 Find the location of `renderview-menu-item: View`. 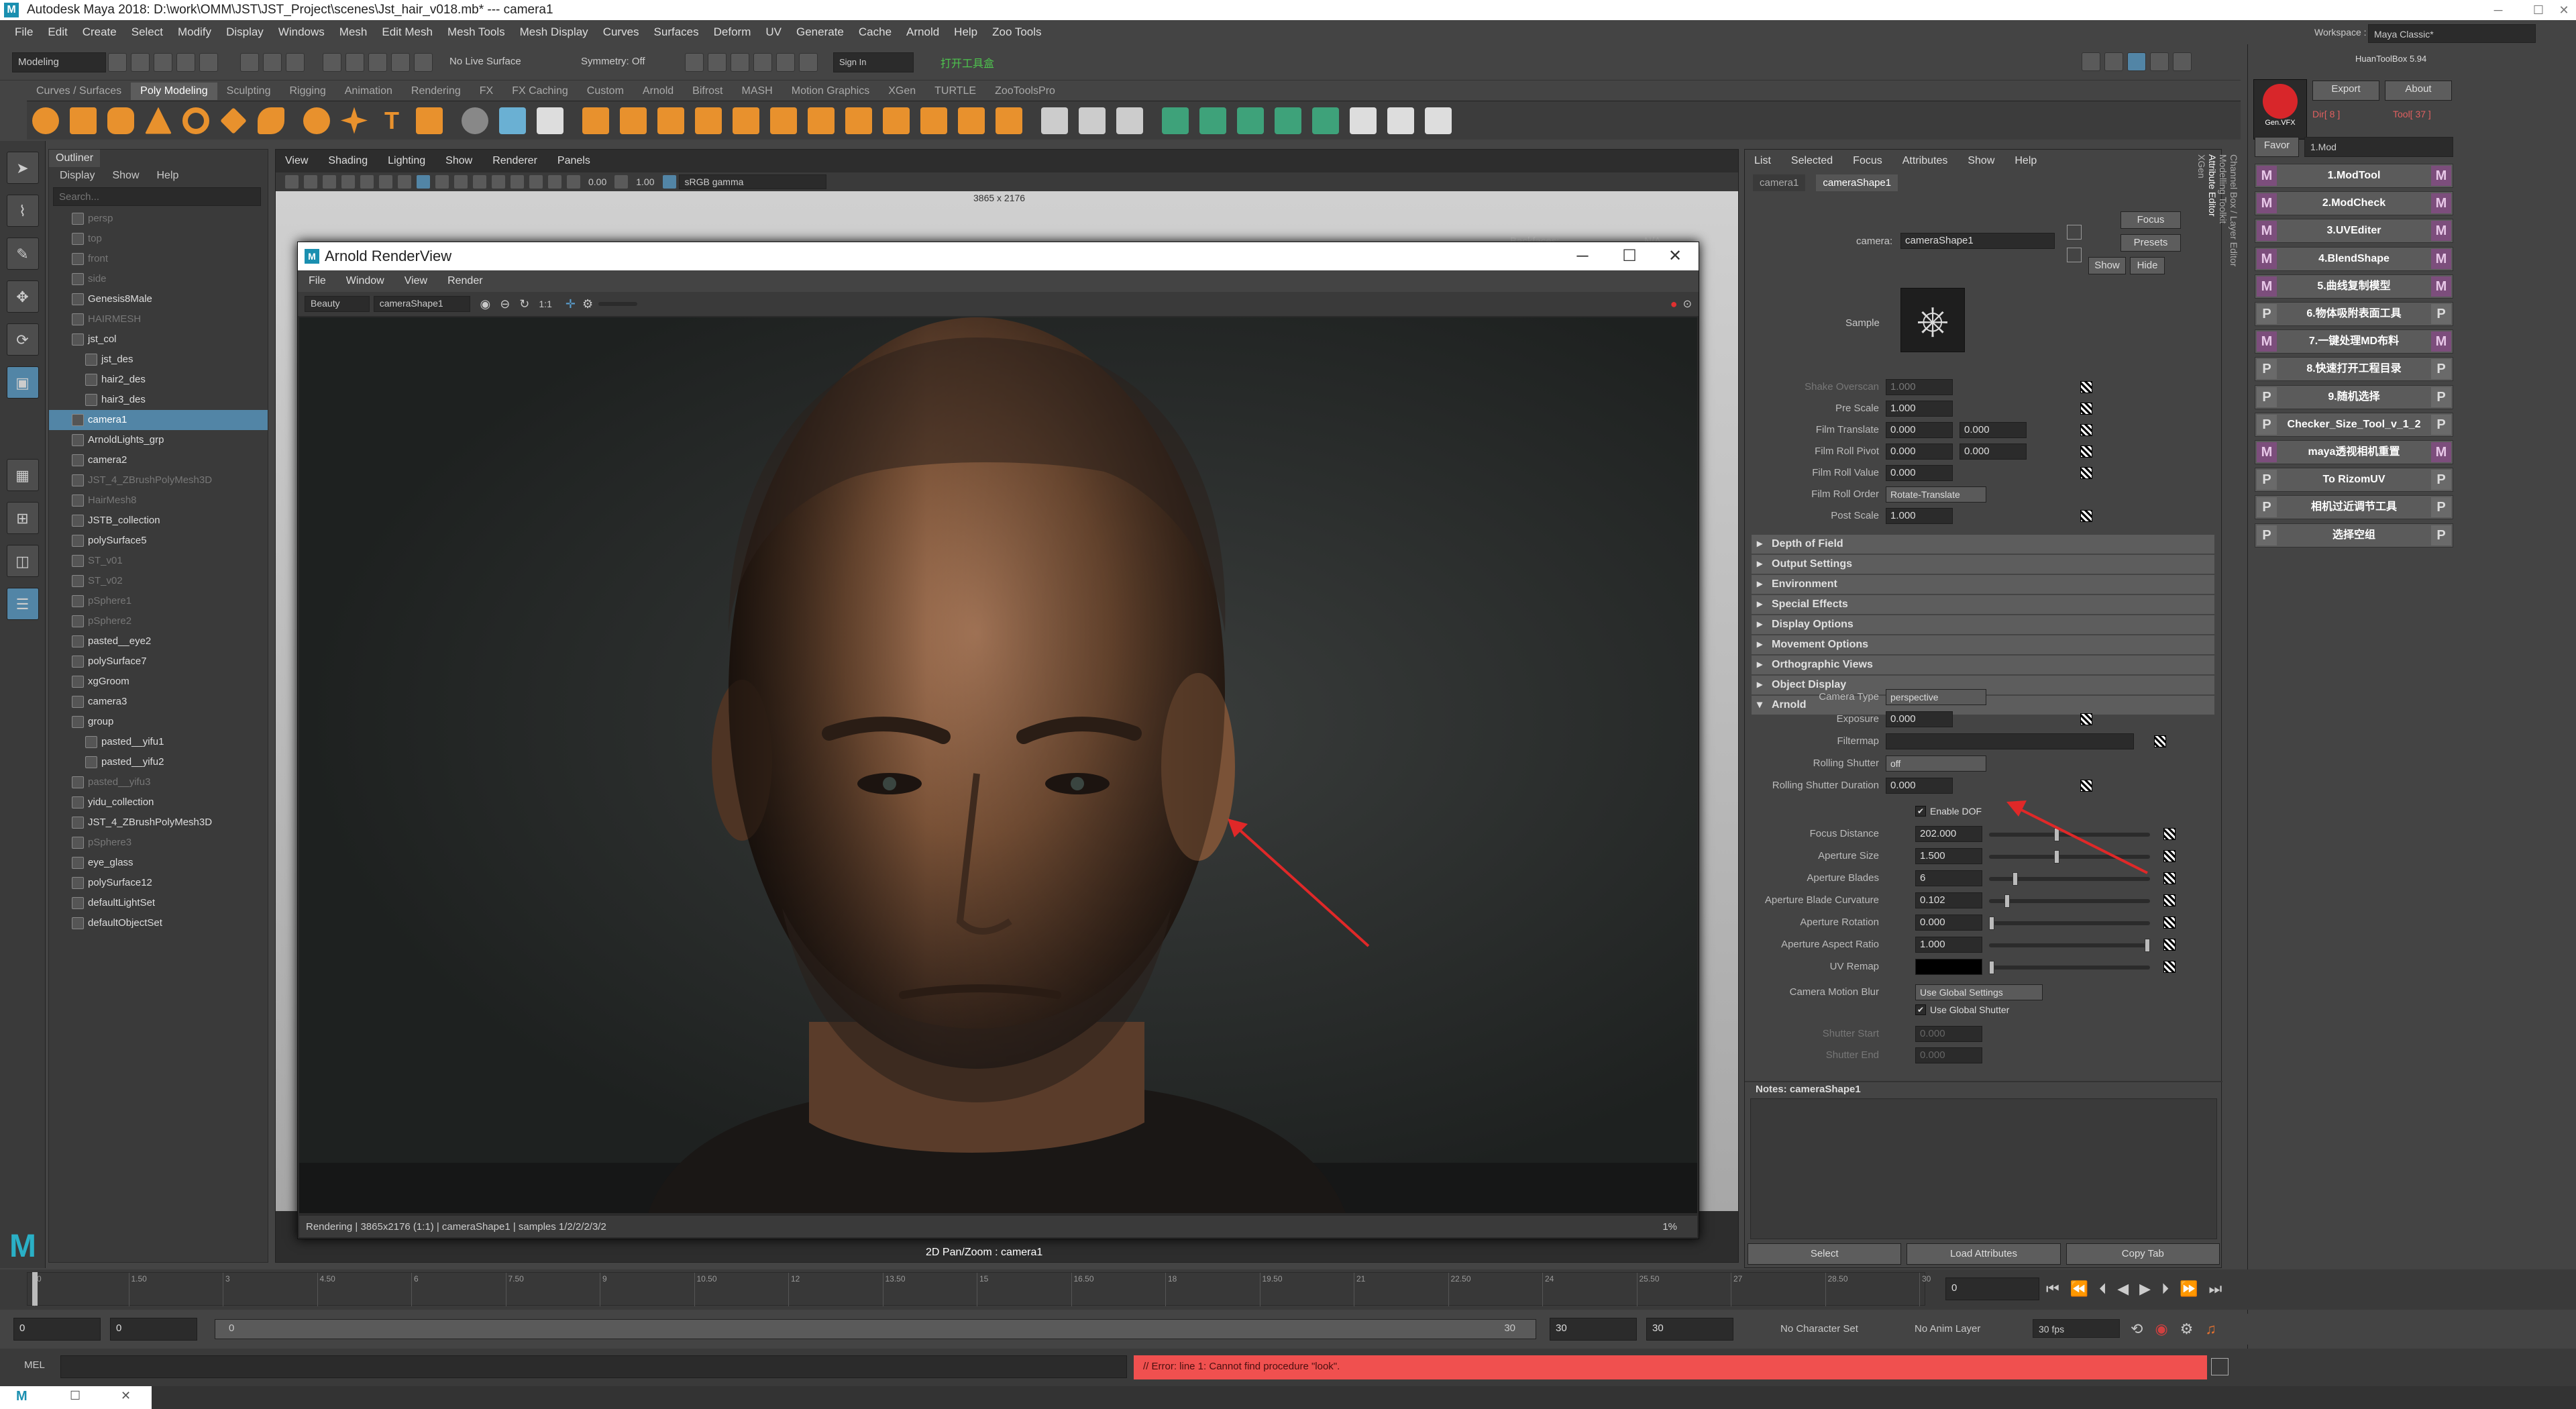

renderview-menu-item: View is located at coordinates (416, 281).